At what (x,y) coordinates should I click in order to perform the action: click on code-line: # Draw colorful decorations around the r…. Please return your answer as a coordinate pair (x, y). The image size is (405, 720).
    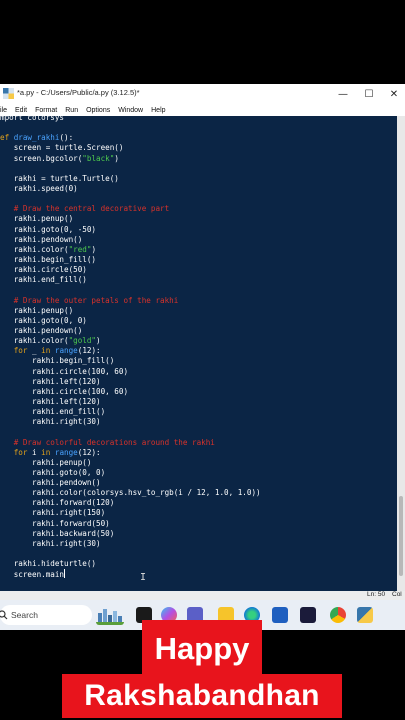
    Looking at the image, I should click on (130, 443).